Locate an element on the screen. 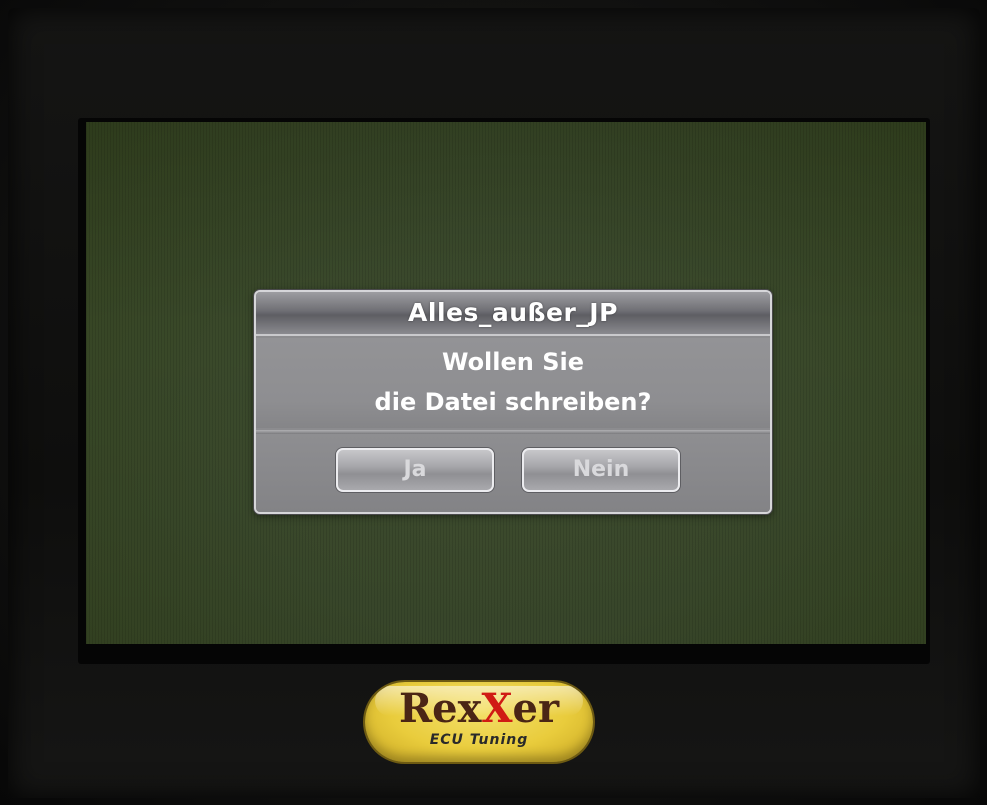  dialog-message-line2: die Datei schreiben? is located at coordinates (513, 402).